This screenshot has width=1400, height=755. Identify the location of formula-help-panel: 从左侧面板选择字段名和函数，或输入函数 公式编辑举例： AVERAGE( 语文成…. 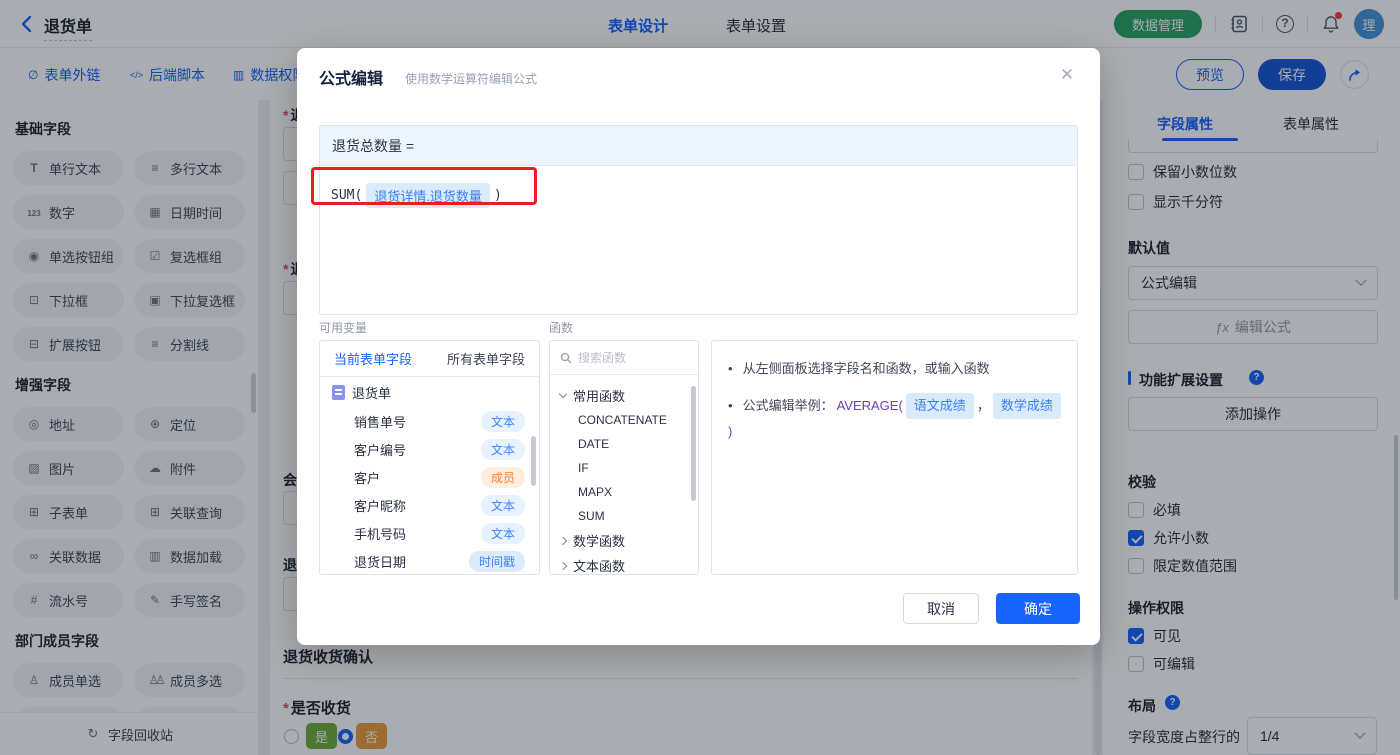
(894, 457).